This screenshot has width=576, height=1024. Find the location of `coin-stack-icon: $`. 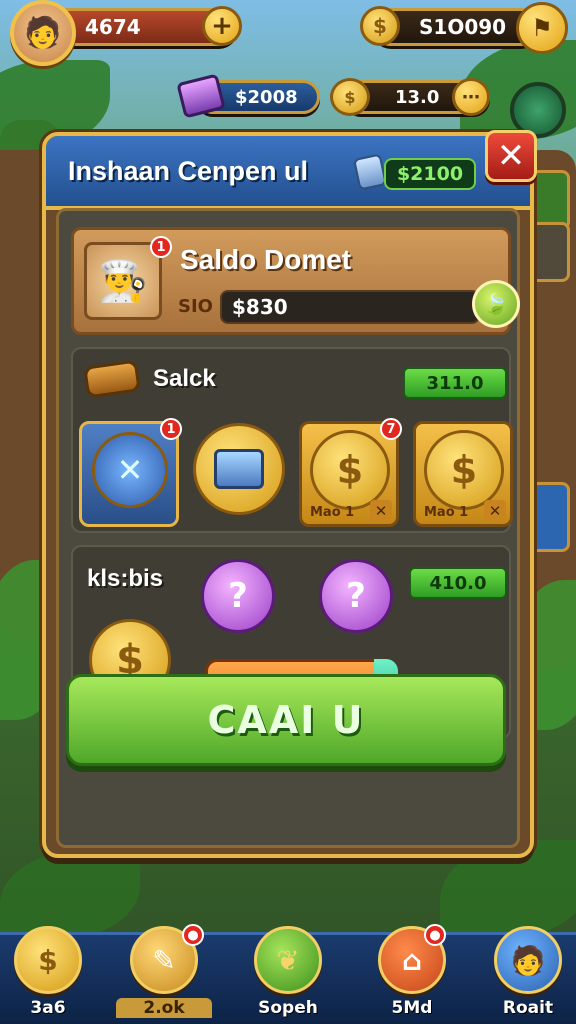

coin-stack-icon: $ is located at coordinates (350, 97).